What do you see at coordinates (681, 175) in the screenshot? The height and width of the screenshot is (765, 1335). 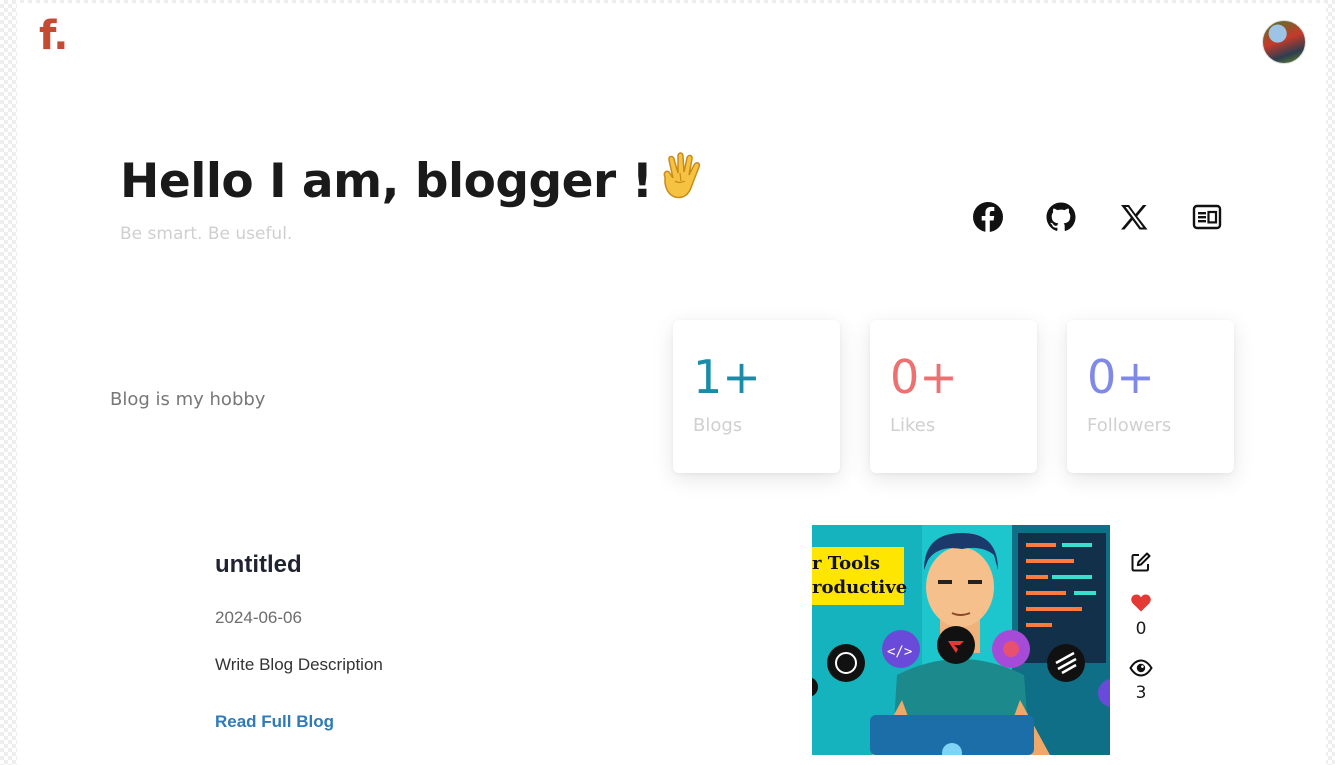 I see `vulcan-salute-hand-icon` at bounding box center [681, 175].